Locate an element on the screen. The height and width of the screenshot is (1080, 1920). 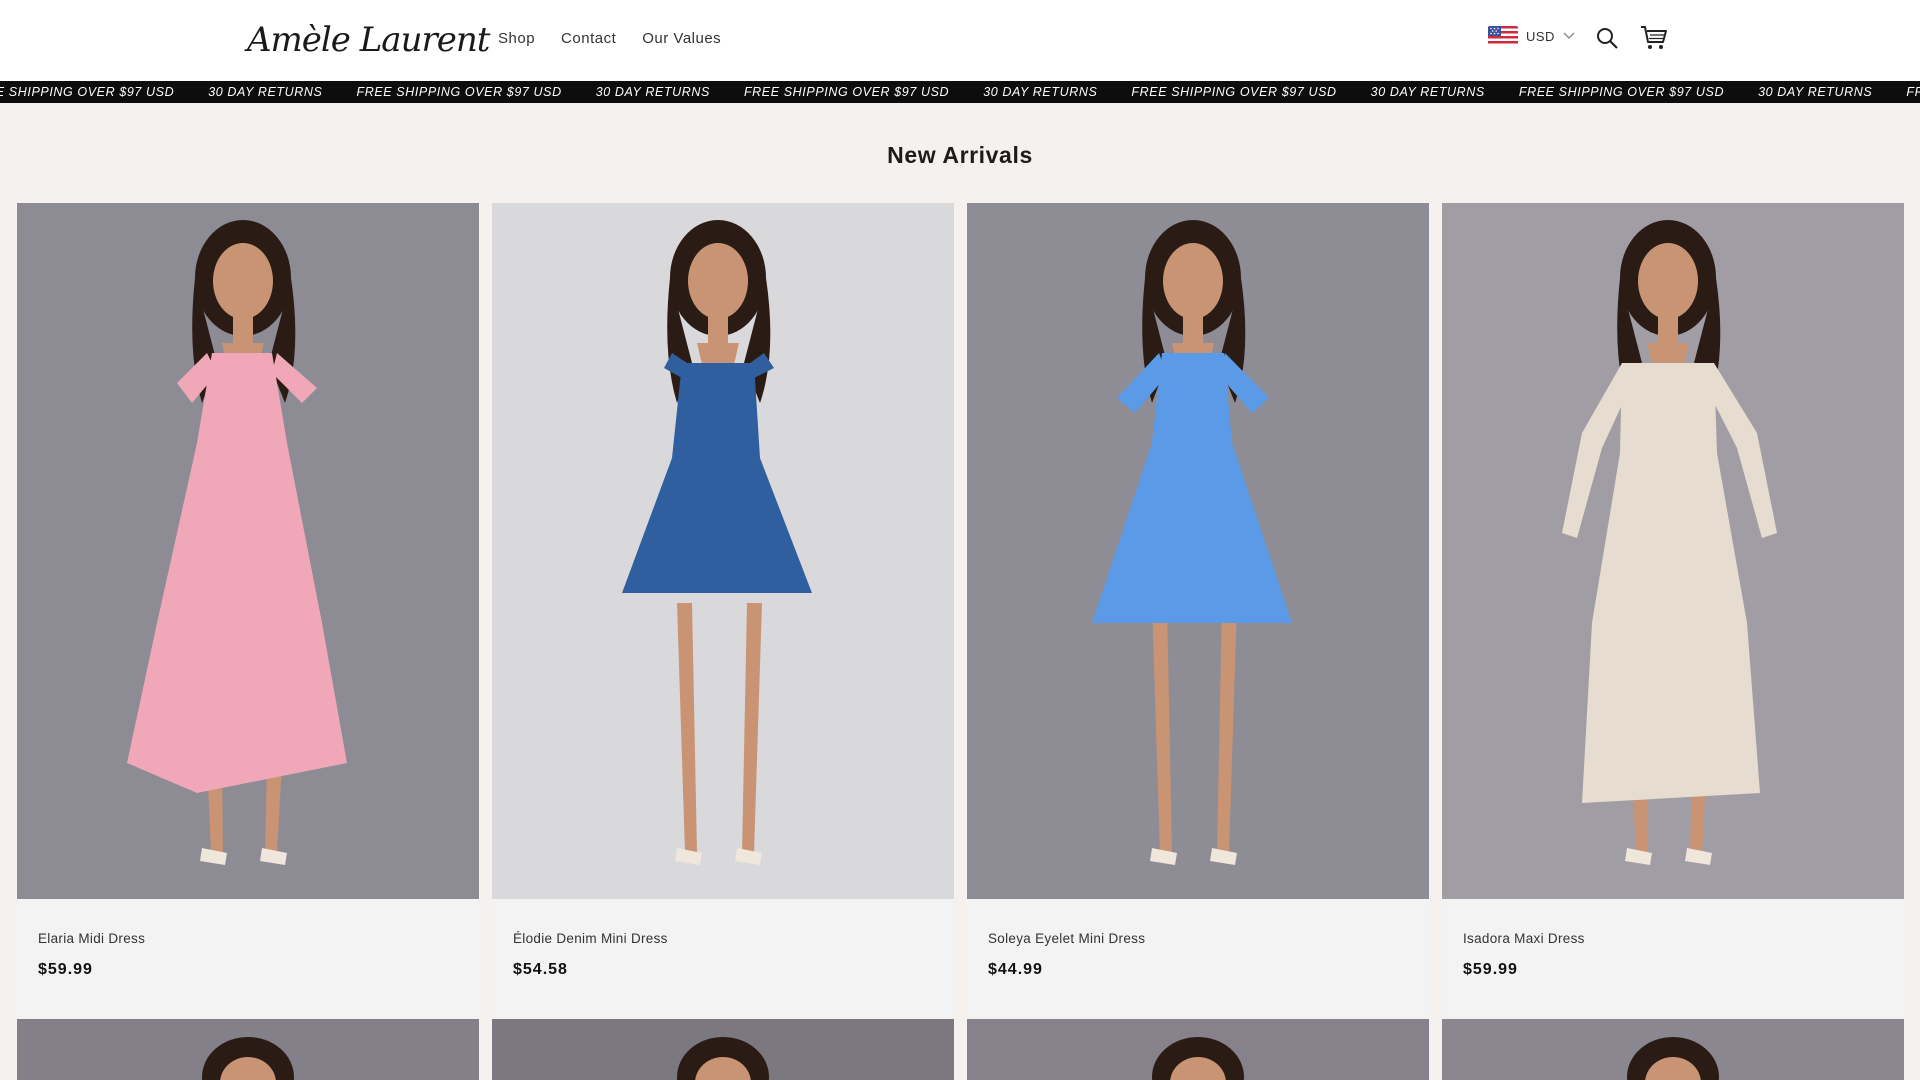
main-nav: Shop Contact Our Values is located at coordinates (609, 39).